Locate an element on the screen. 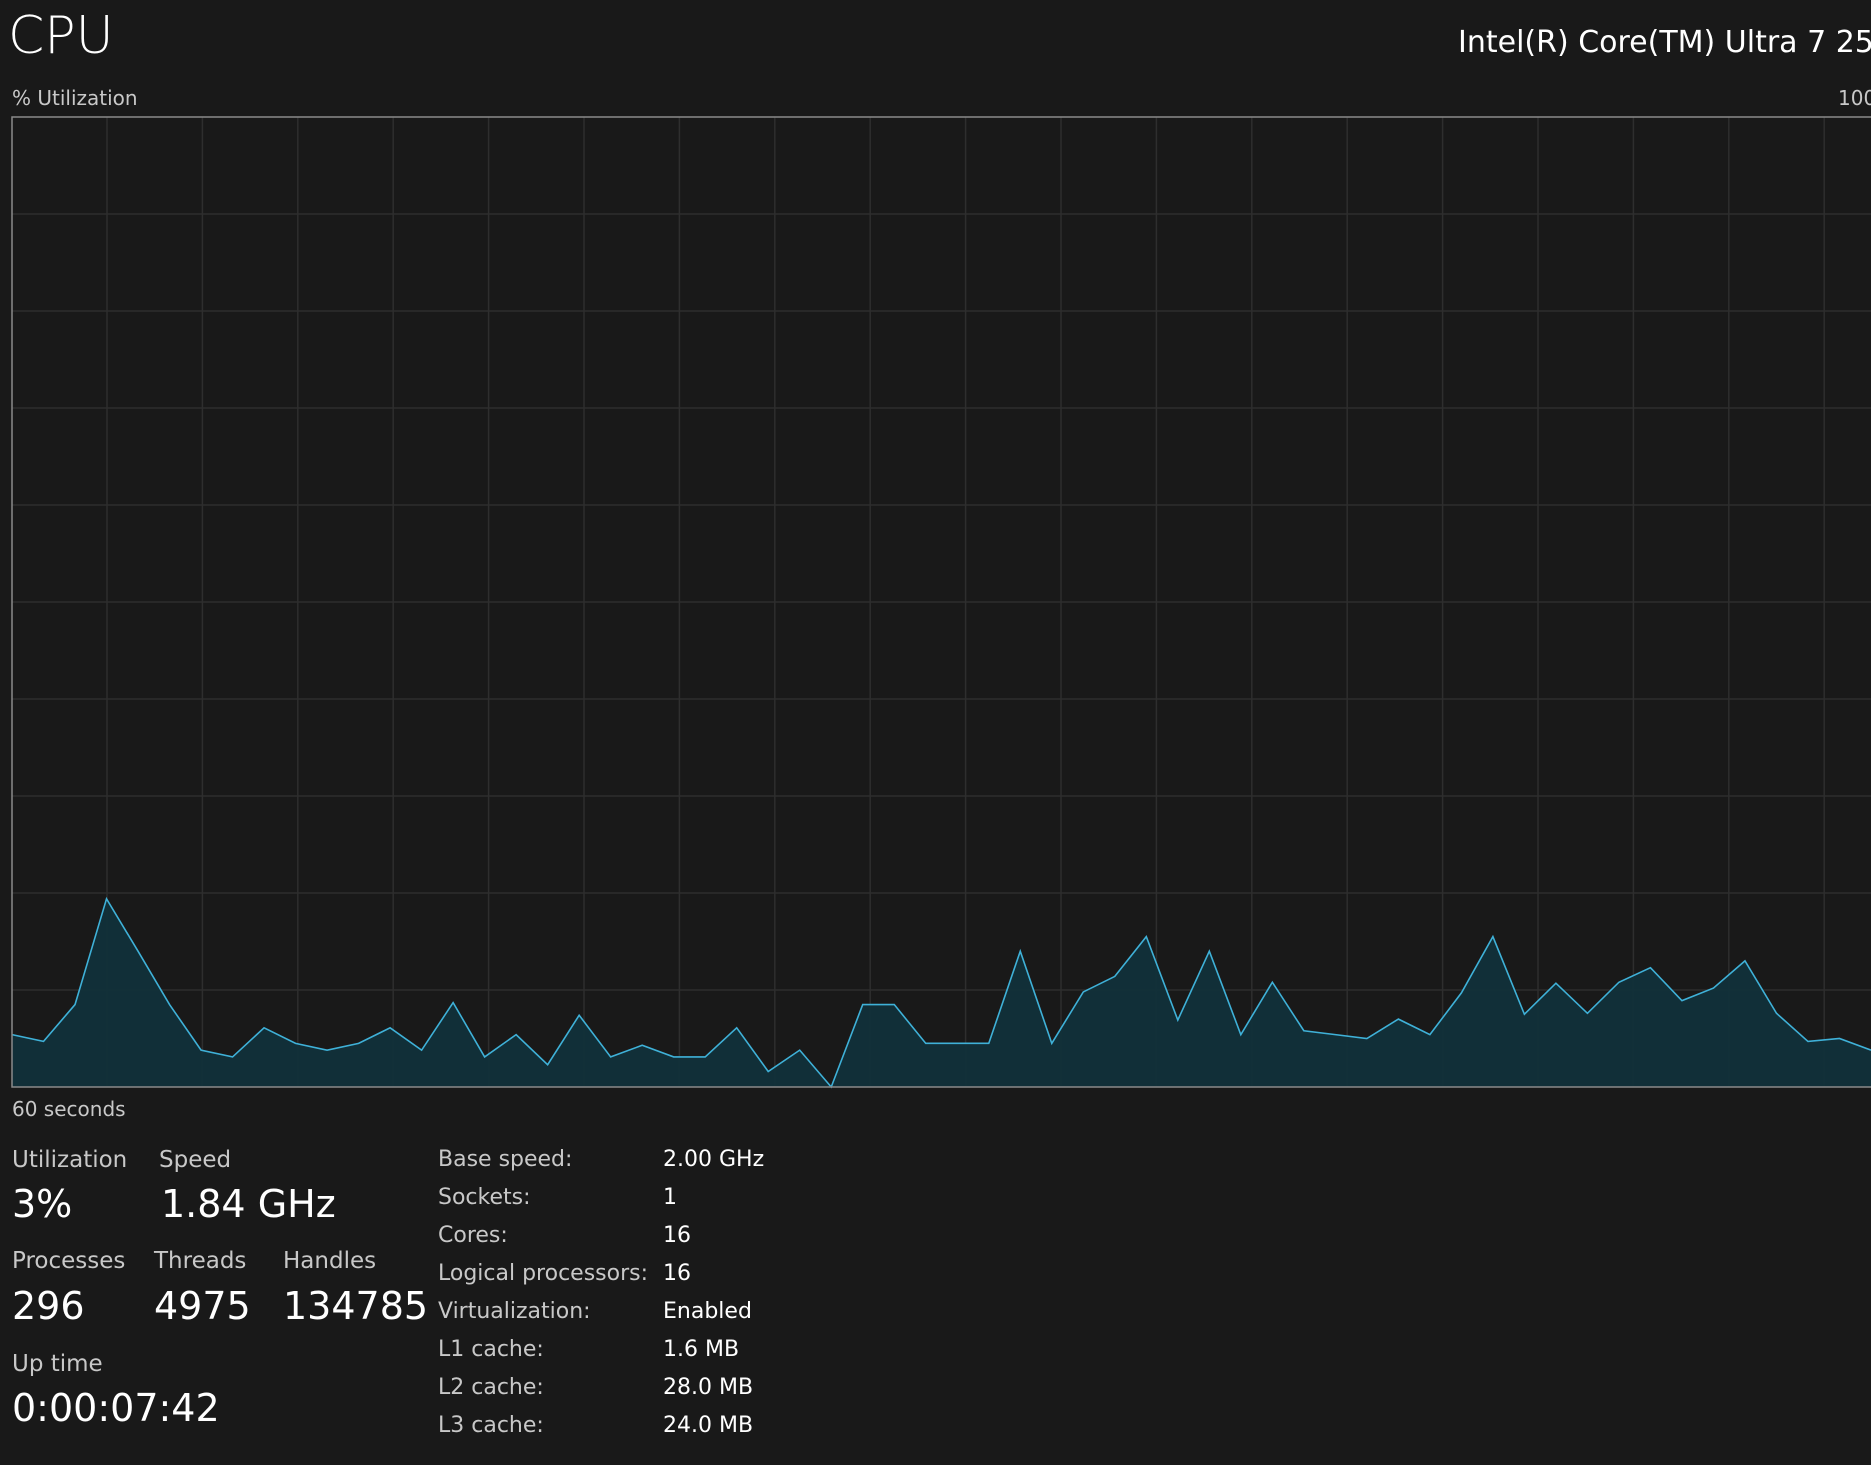  detail-label: Virtualization: is located at coordinates (514, 1311).